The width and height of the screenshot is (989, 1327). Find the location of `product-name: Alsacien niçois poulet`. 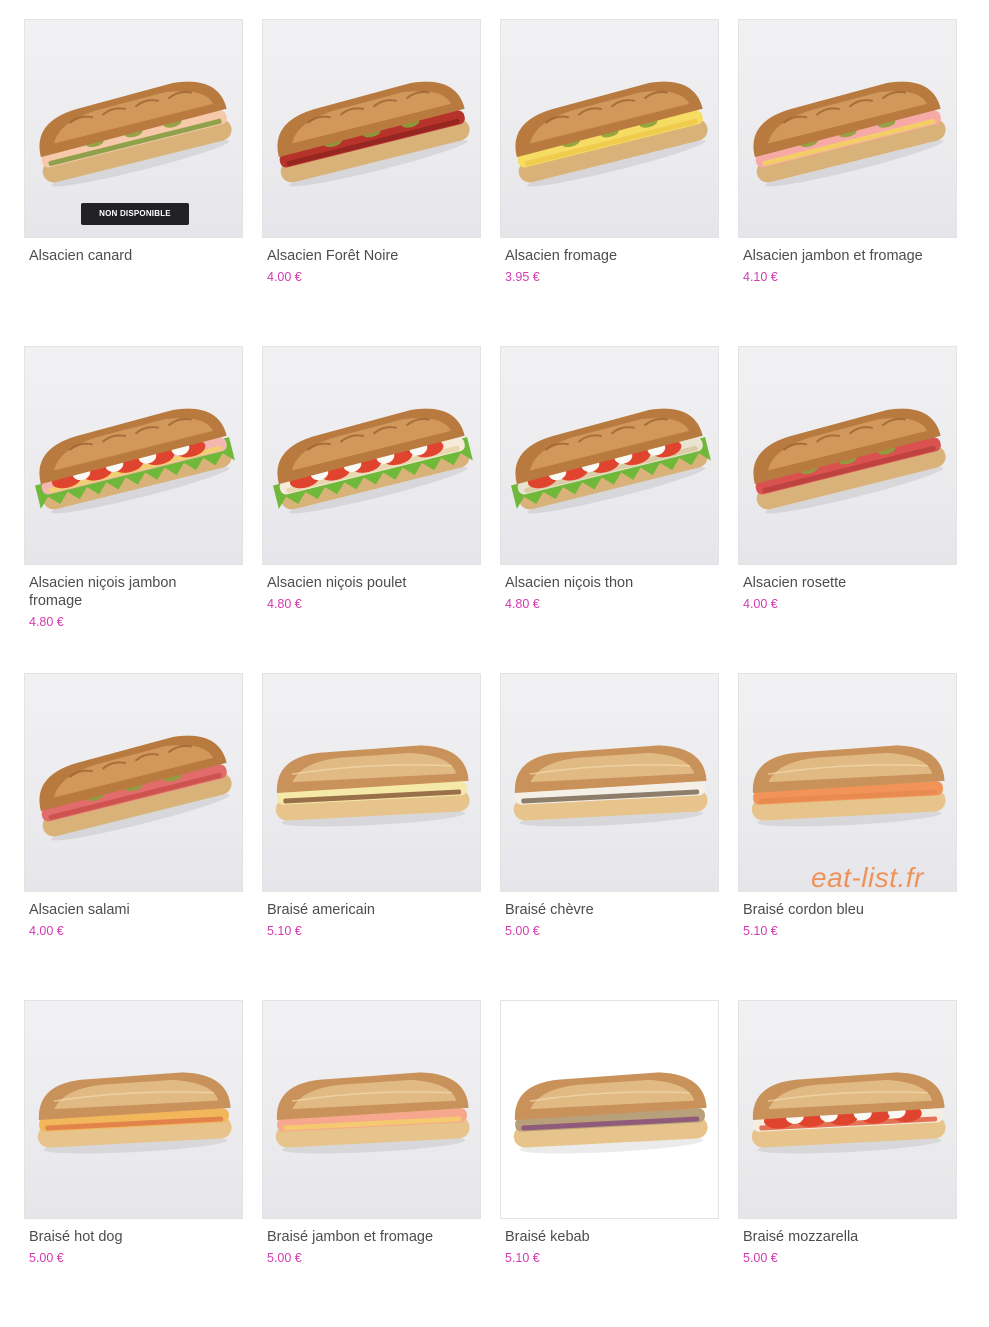

product-name: Alsacien niçois poulet is located at coordinates (357, 583).